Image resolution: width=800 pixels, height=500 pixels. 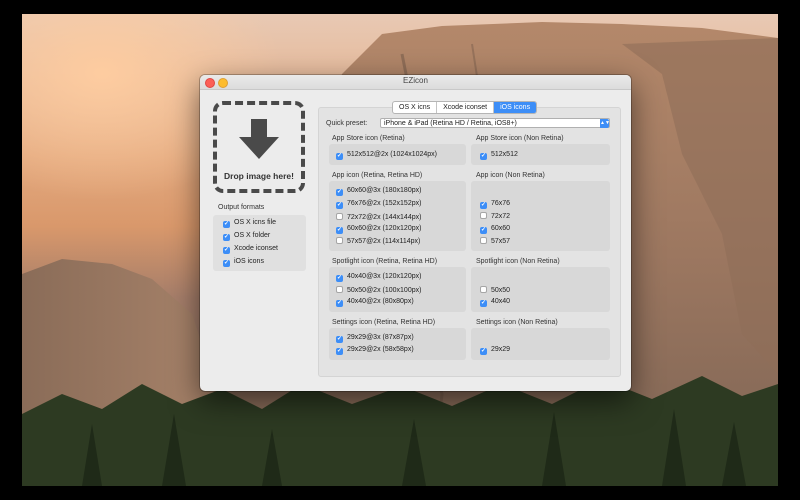 I want to click on output-format-os-x-icns-file: OS X icns file, so click(x=249, y=223).